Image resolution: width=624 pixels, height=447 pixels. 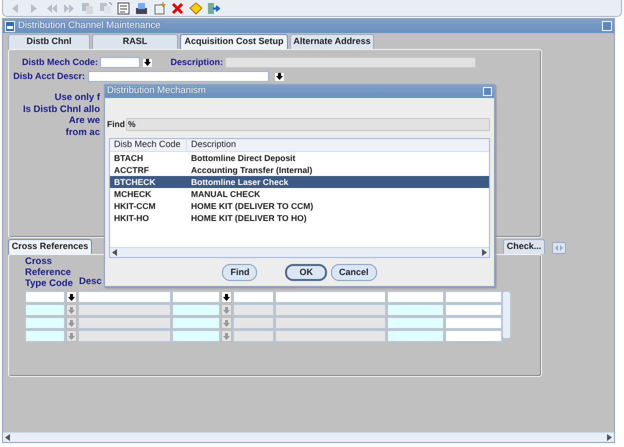 I want to click on field-label: Is Distb Chnl allo, so click(x=61, y=109).